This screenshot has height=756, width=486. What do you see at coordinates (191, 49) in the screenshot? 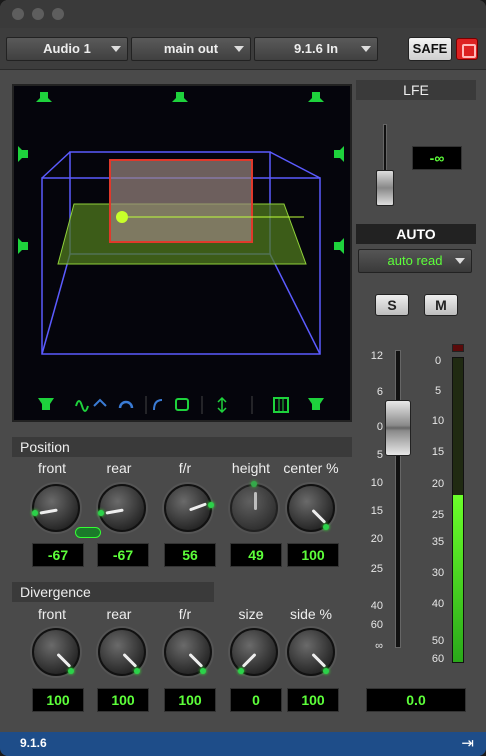
I see `output-selector: main out` at bounding box center [191, 49].